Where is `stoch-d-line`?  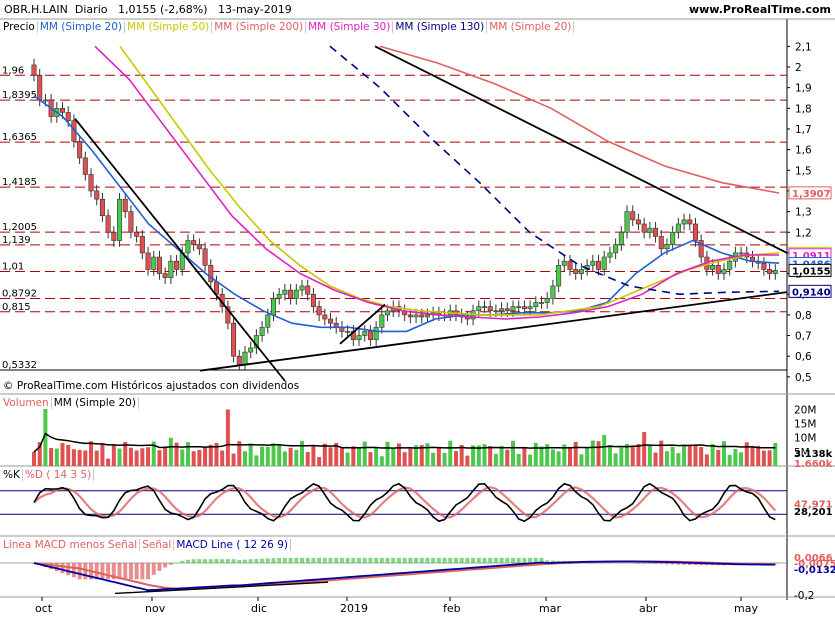 stoch-d-line is located at coordinates (405, 502).